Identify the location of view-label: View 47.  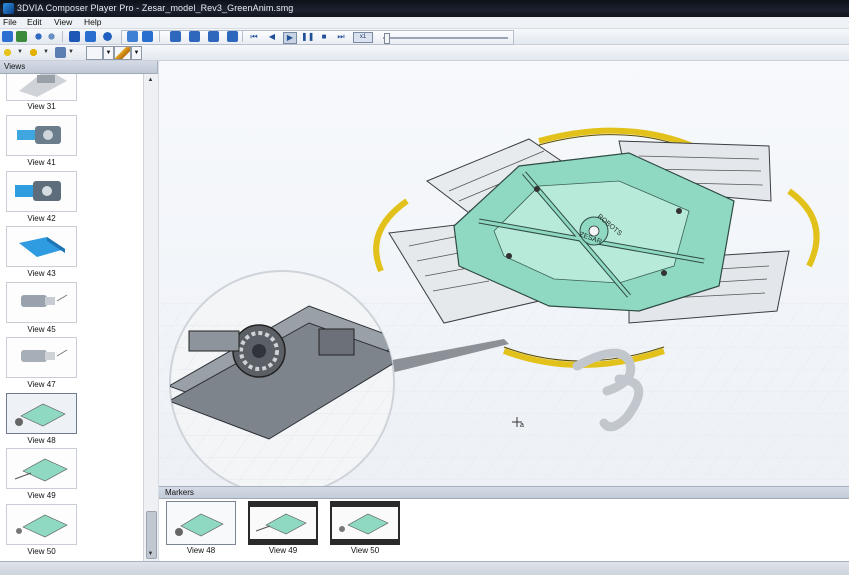
(41, 384).